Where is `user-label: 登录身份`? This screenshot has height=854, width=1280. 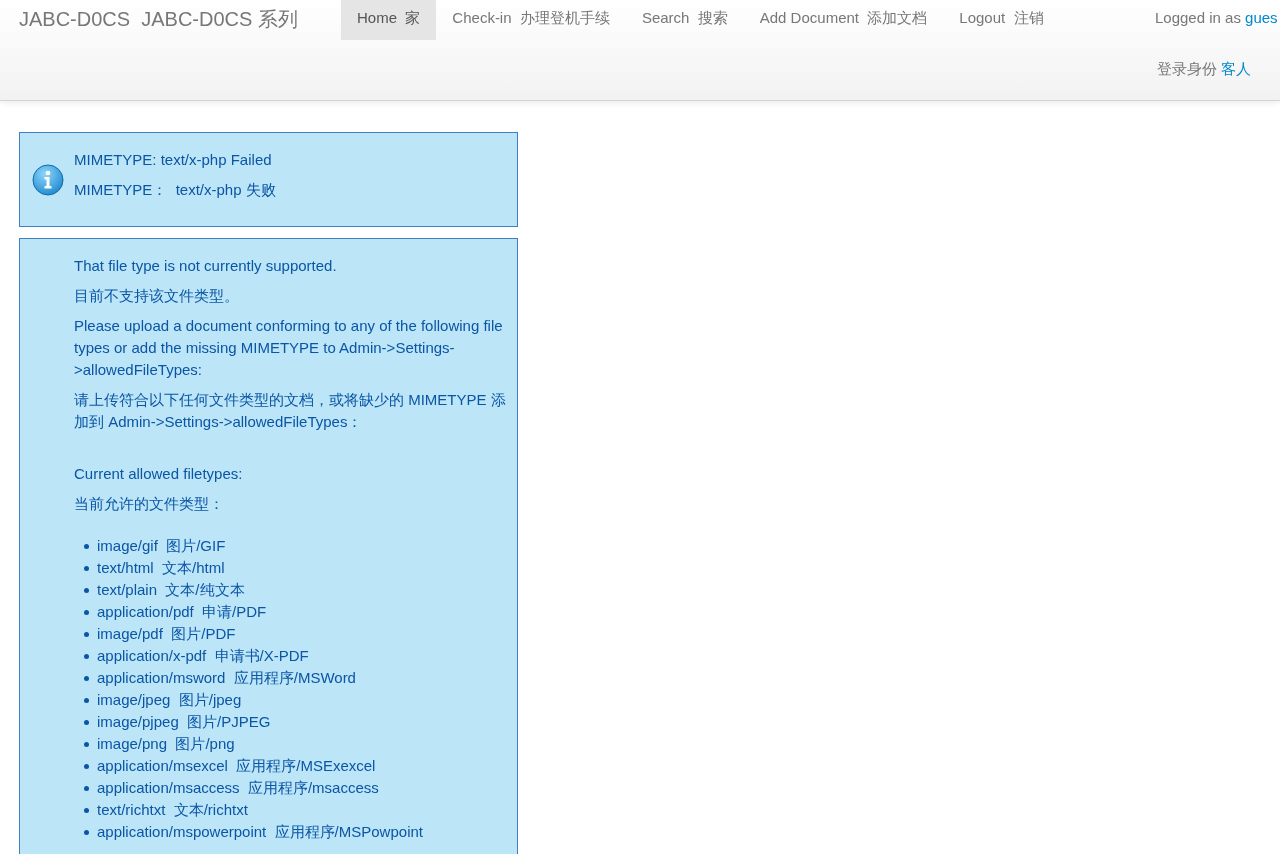 user-label: 登录身份 is located at coordinates (1187, 69).